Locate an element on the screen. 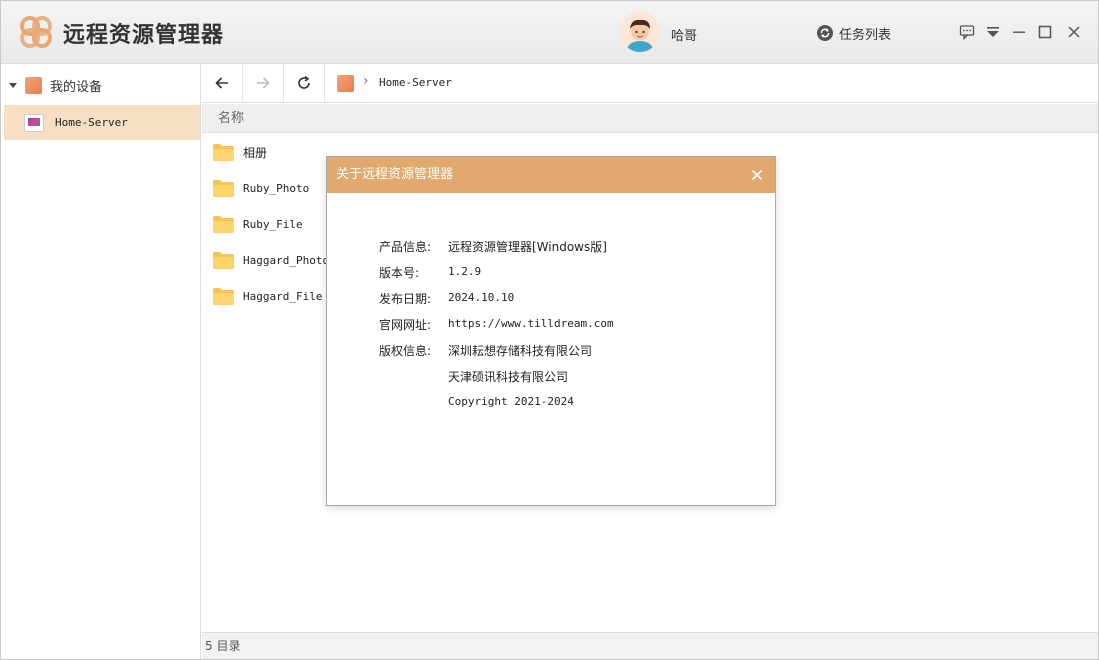 This screenshot has width=1099, height=660. title-bar: 远程资源管理器 哈哥 任务列表 is located at coordinates (549, 32).